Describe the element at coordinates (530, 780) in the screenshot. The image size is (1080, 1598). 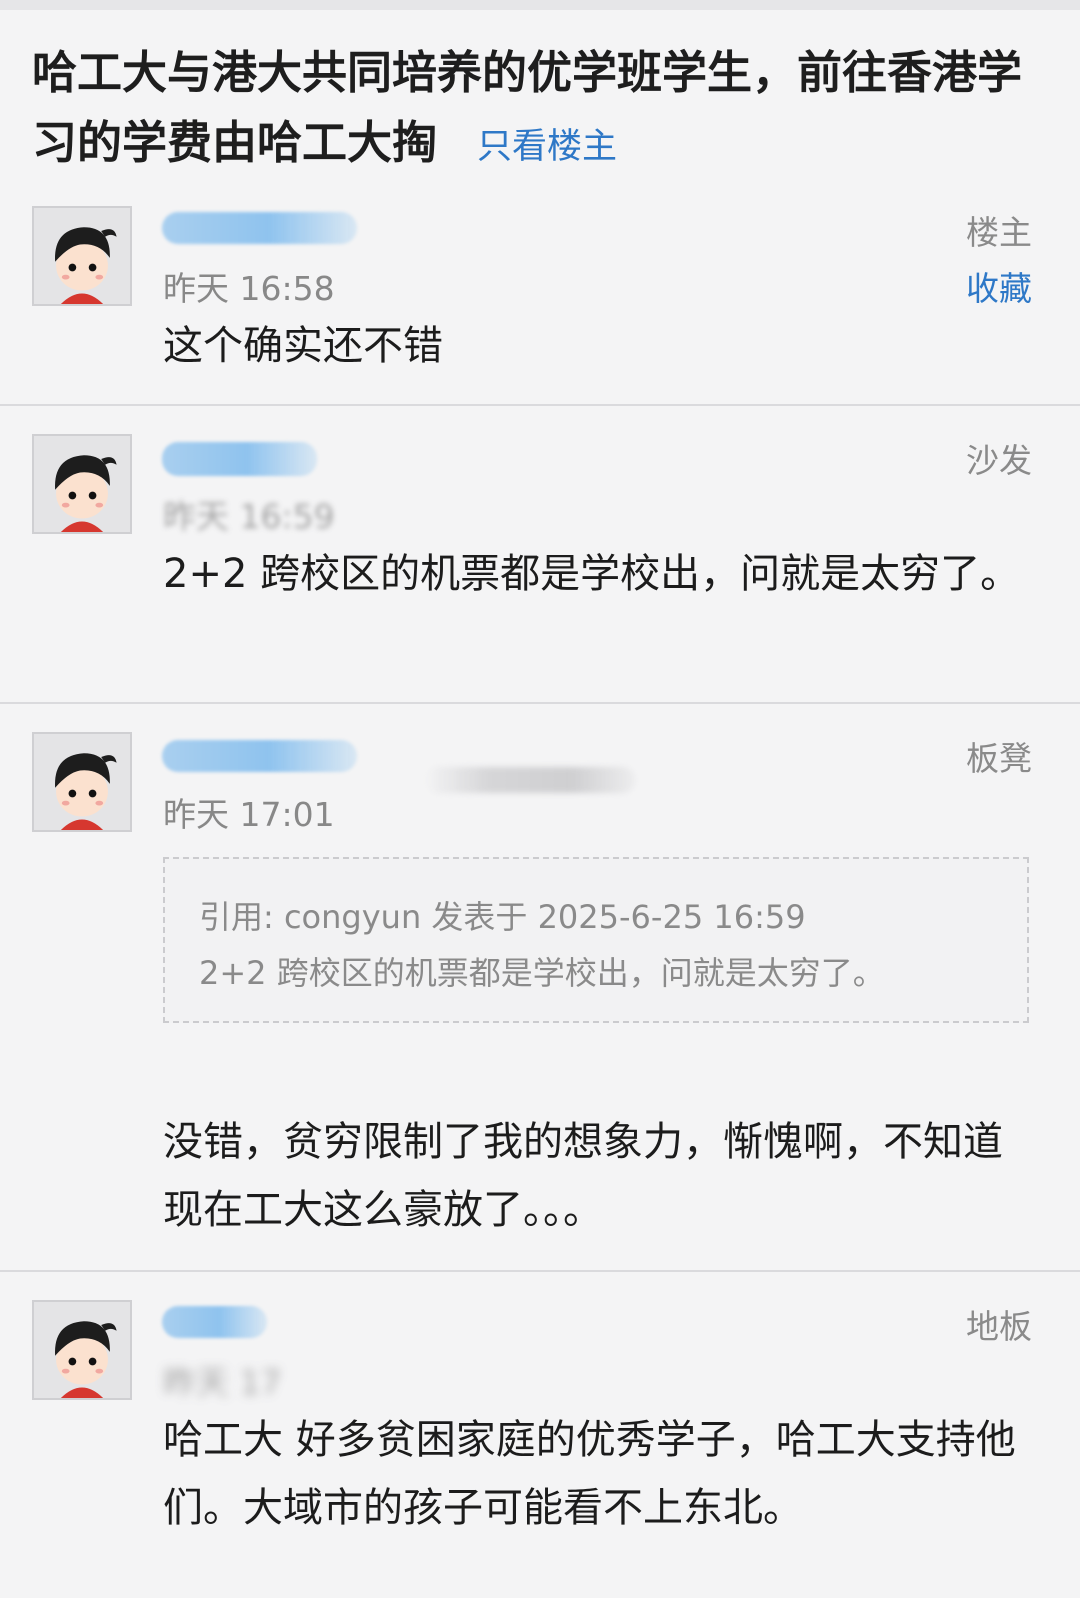
I see `redacted-smudge` at that location.